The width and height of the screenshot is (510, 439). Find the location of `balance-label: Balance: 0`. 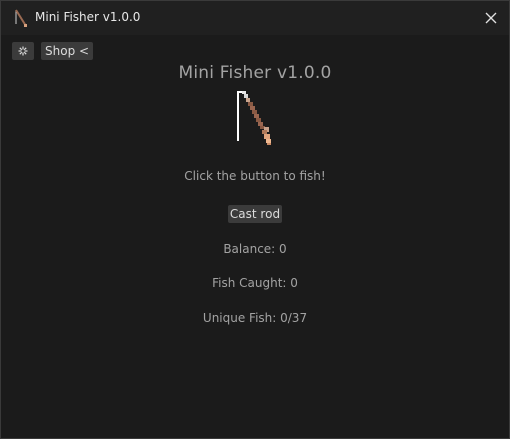

balance-label: Balance: 0 is located at coordinates (255, 249).